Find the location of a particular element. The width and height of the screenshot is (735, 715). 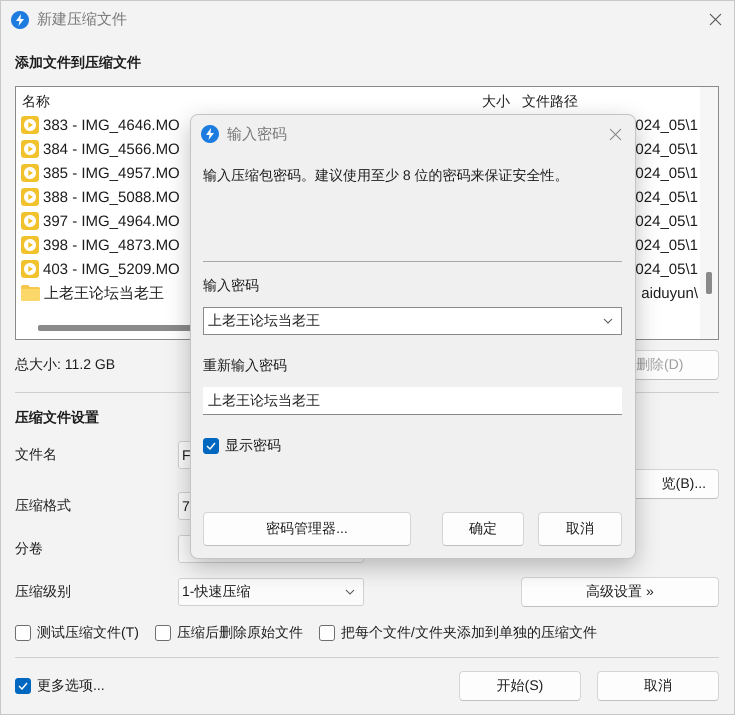

option-checkbox: 压缩后删除原始文件 is located at coordinates (228, 633).